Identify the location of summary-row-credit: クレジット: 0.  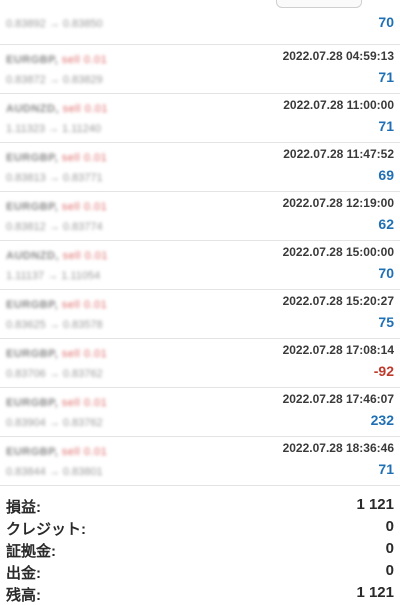
(200, 527).